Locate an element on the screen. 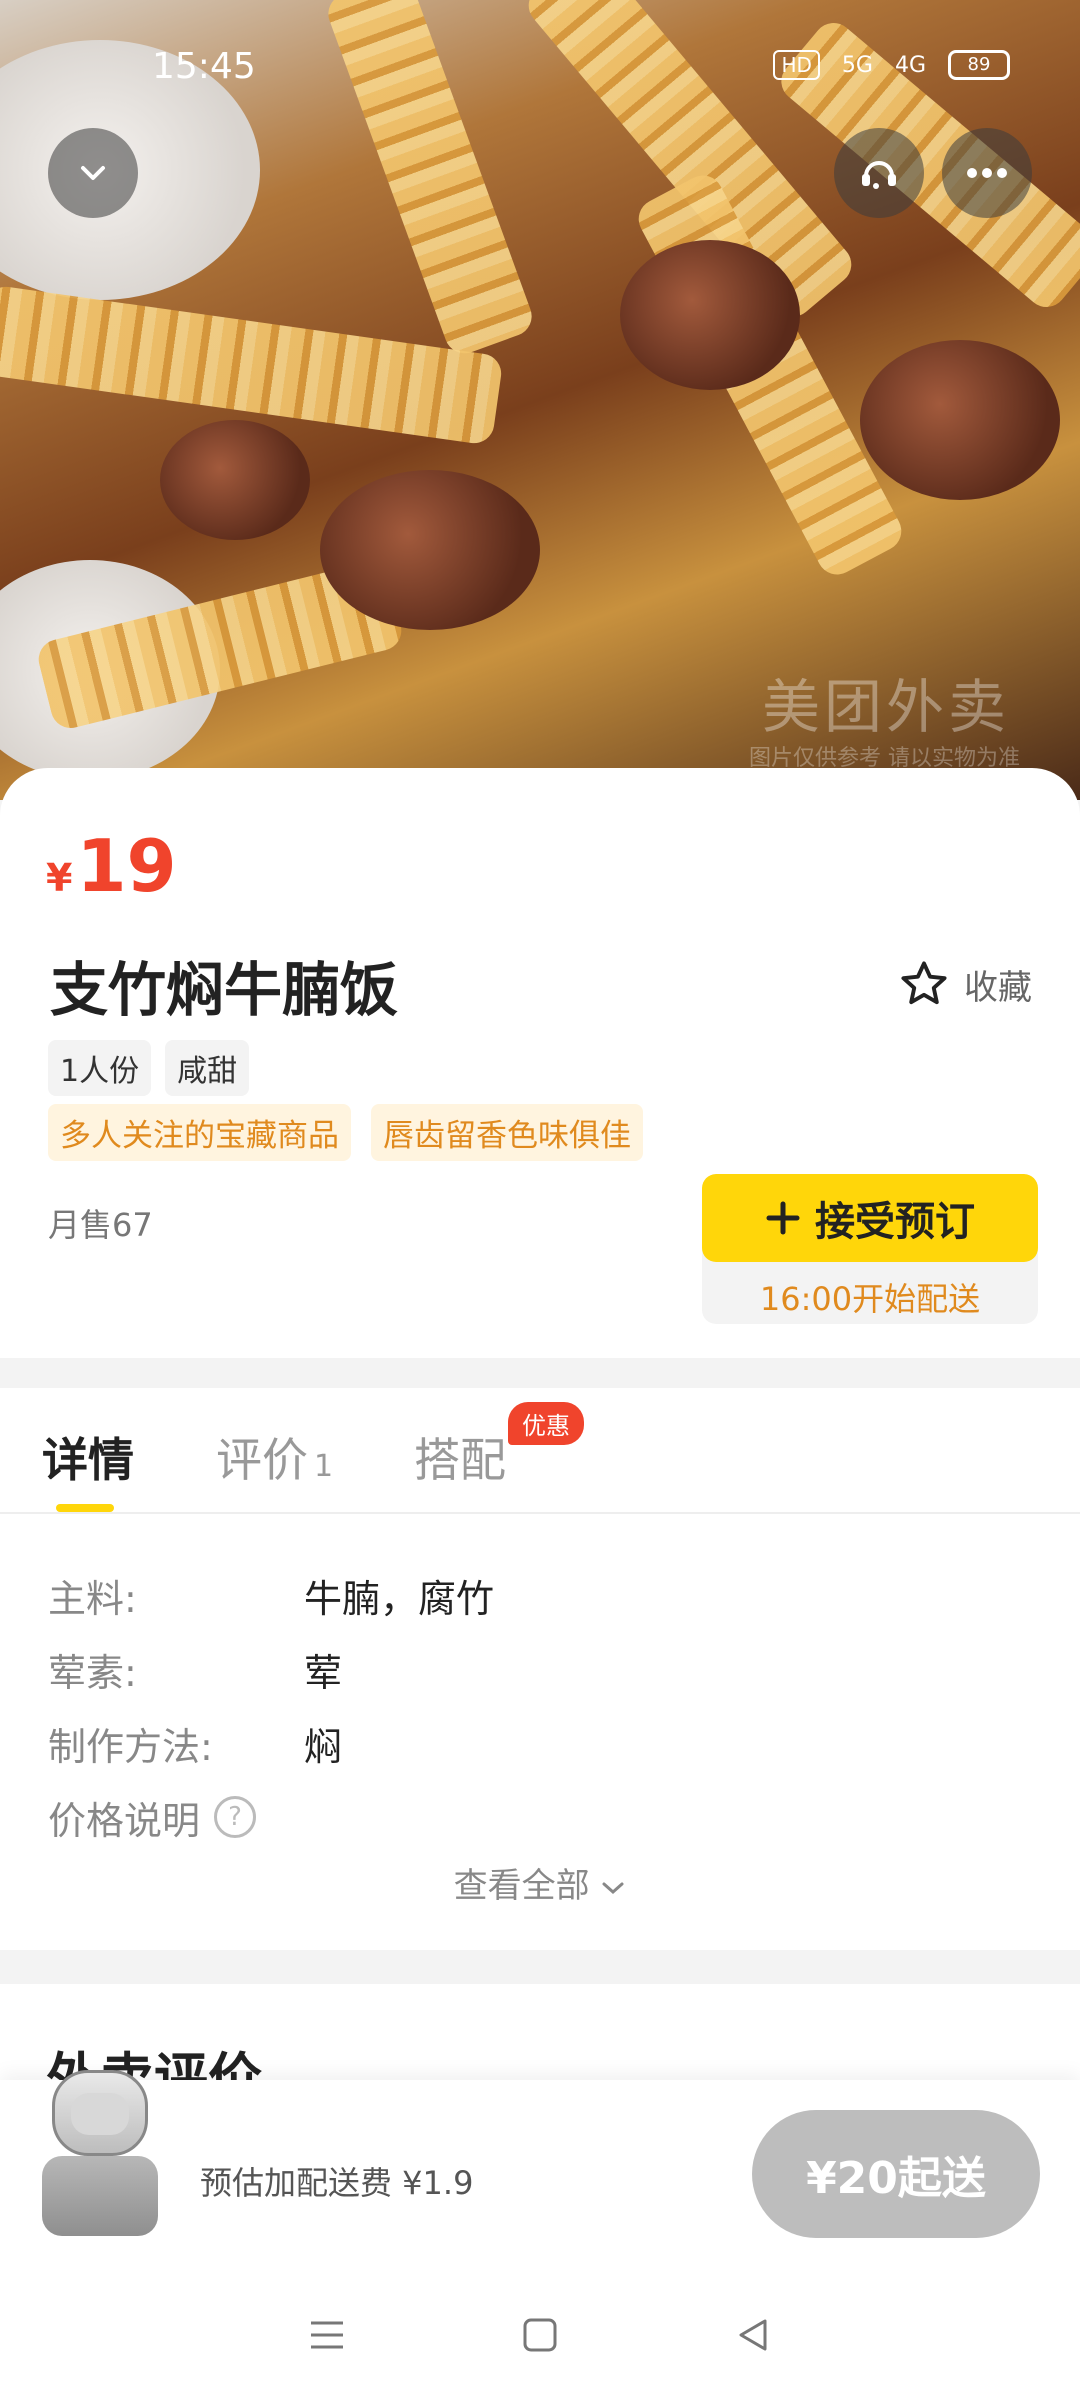  battery-icon: 89 is located at coordinates (979, 65).